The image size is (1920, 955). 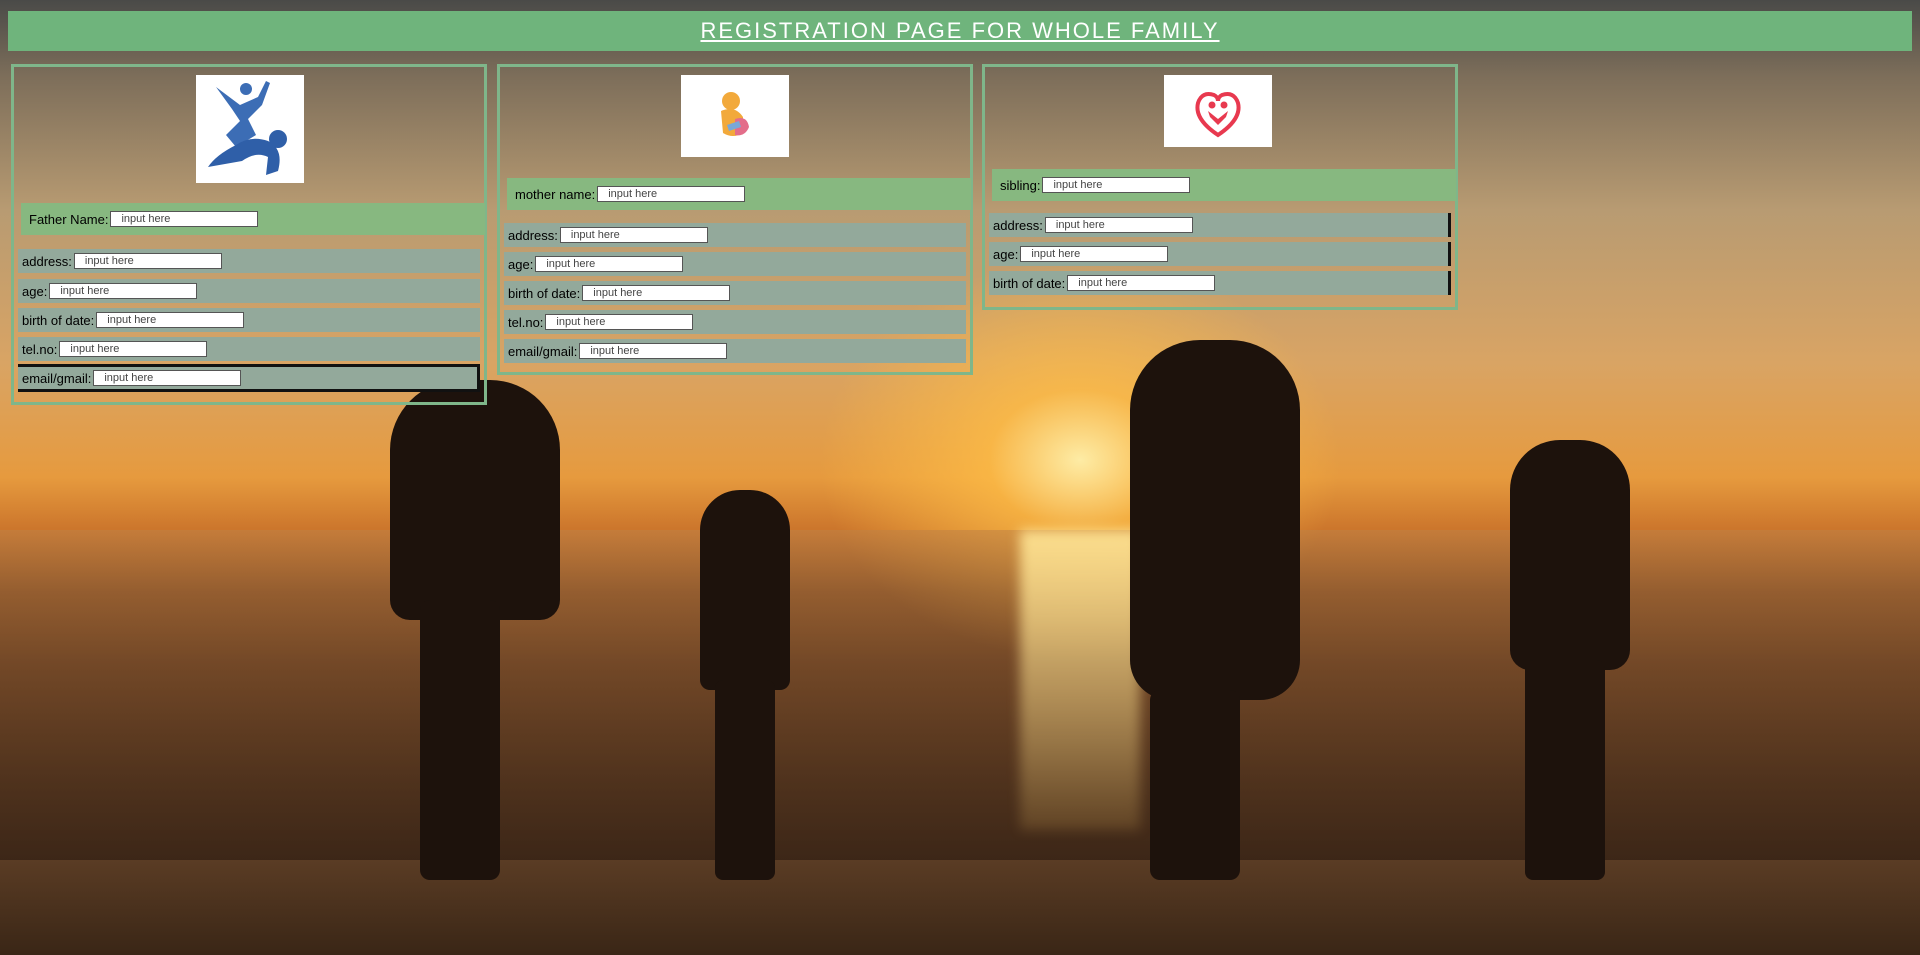 I want to click on mother-address-label: address:, so click(x=533, y=235).